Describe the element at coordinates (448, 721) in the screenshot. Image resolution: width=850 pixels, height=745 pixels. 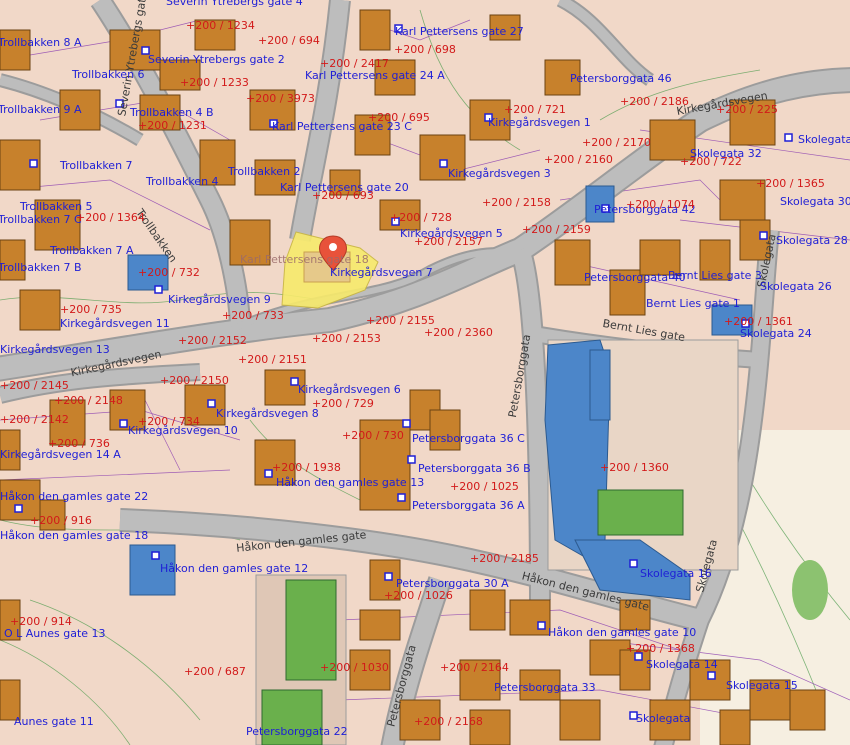
I see `parcel-label: +200 / 2168` at that location.